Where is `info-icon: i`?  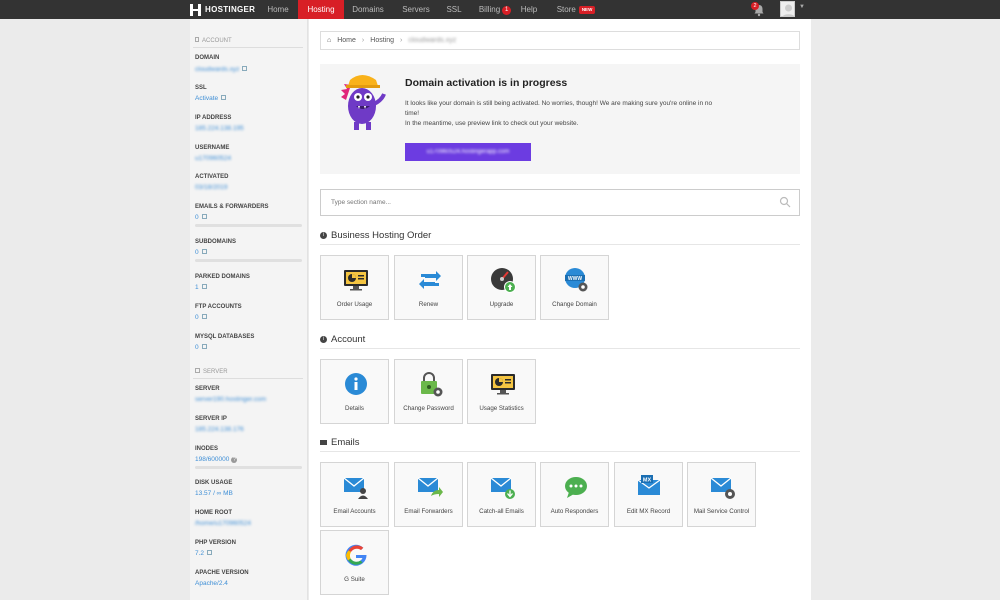 info-icon: i is located at coordinates (323, 339).